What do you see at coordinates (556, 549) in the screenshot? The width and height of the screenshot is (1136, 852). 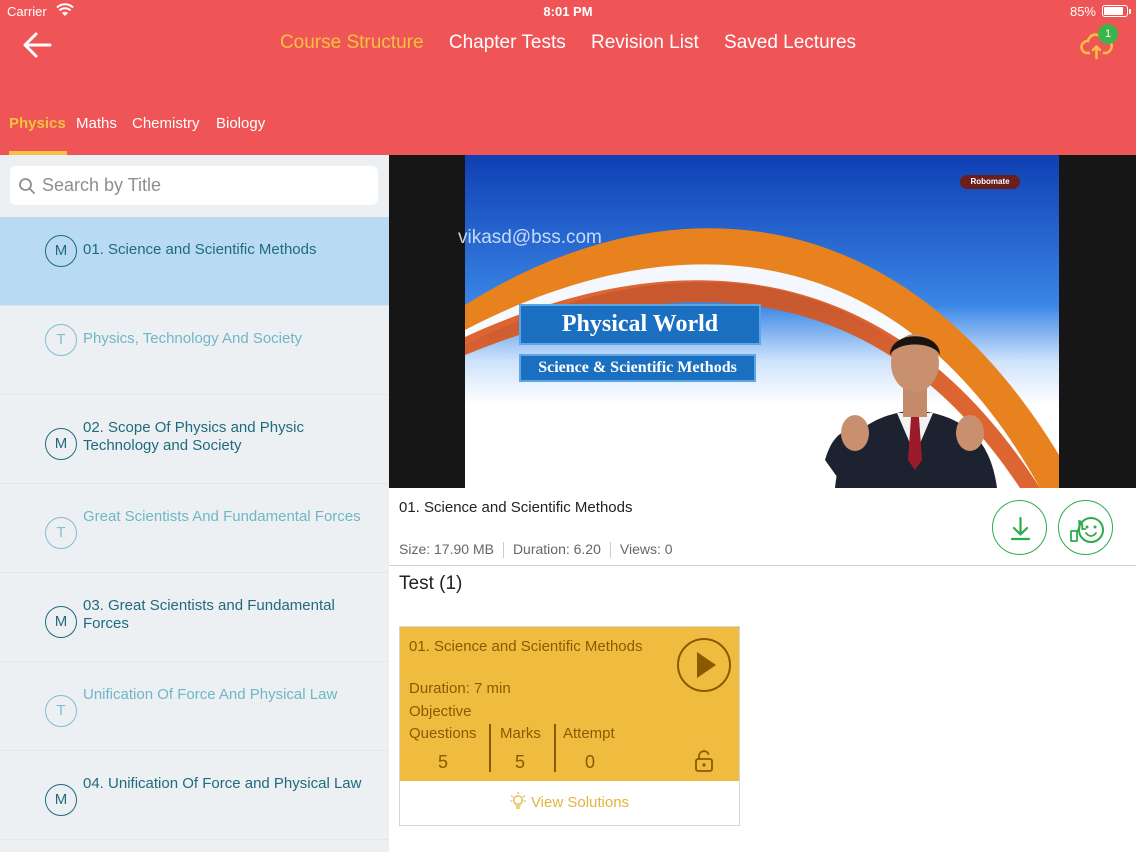 I see `lecture-duration: Duration: 6.20` at bounding box center [556, 549].